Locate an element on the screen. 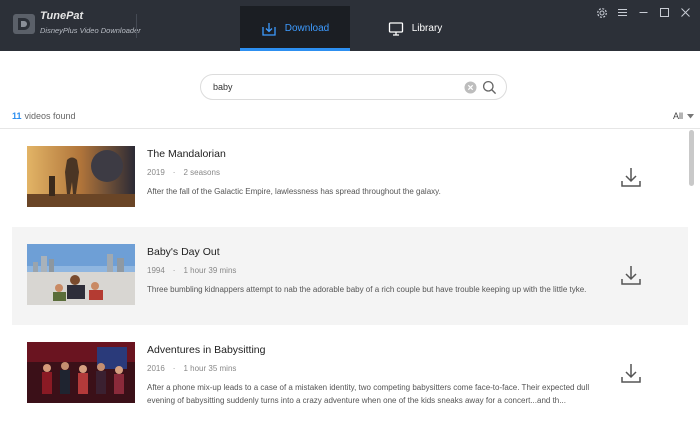 Image resolution: width=700 pixels, height=441 pixels. active-tab-indicator is located at coordinates (295, 49).